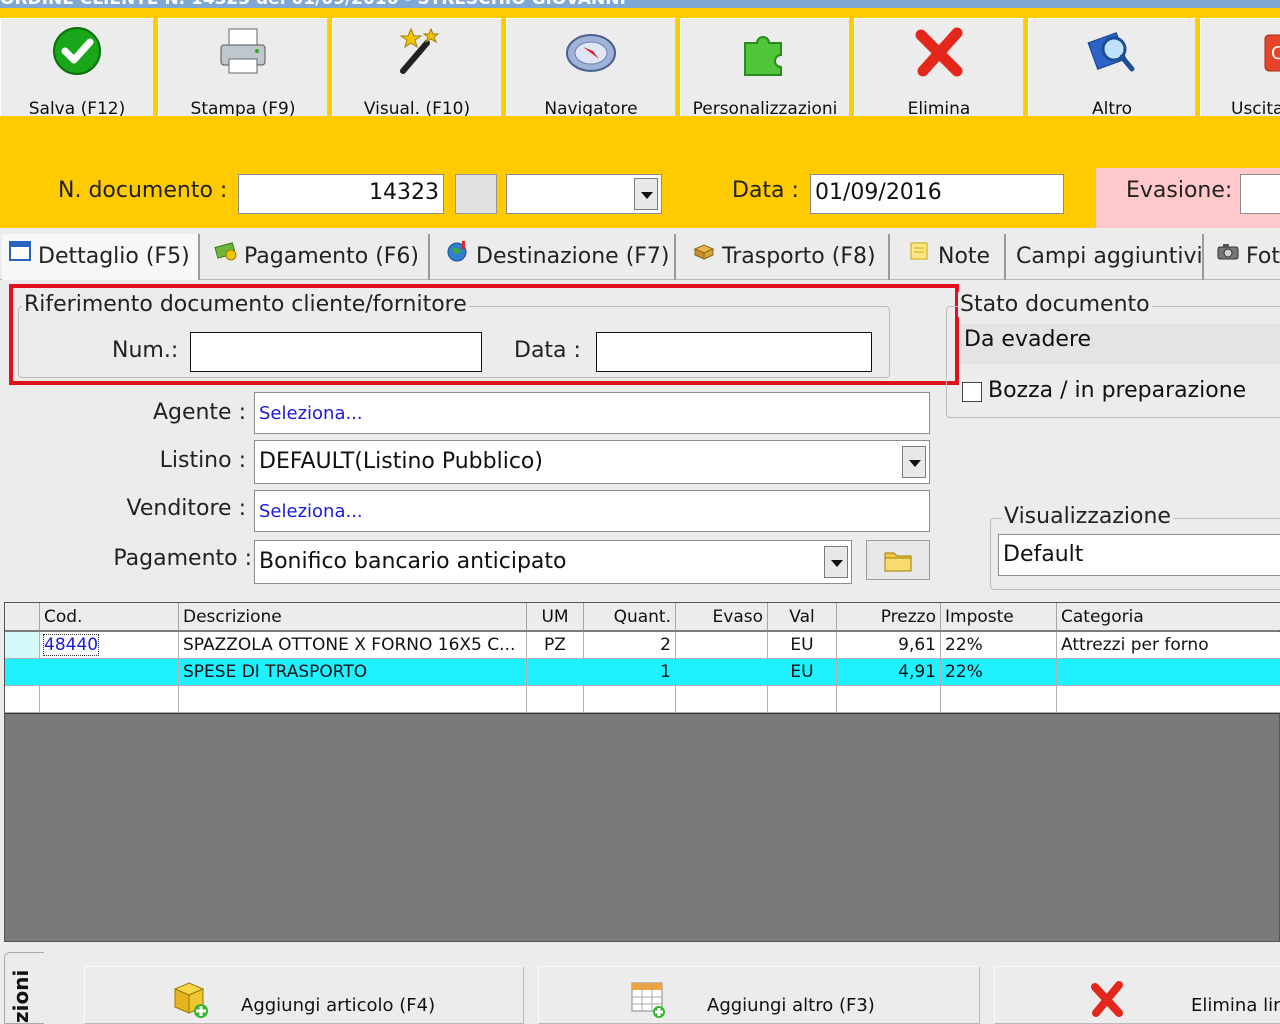 The height and width of the screenshot is (1024, 1280). What do you see at coordinates (22, 617) in the screenshot?
I see `grid-header-selector` at bounding box center [22, 617].